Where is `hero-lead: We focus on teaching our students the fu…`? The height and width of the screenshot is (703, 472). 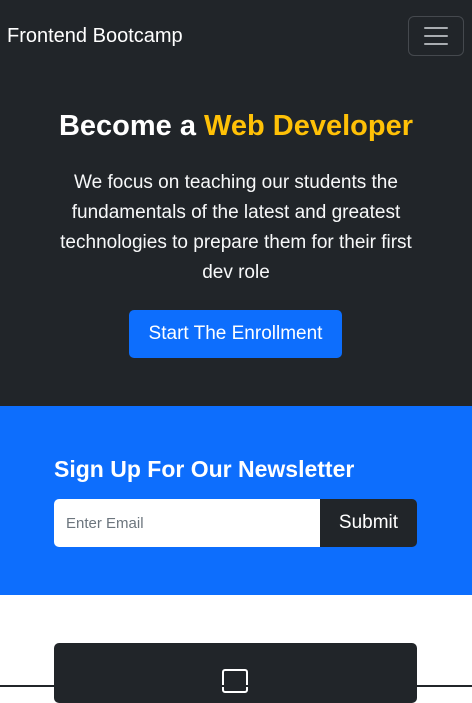
hero-lead: We focus on teaching our students the fu… is located at coordinates (236, 227).